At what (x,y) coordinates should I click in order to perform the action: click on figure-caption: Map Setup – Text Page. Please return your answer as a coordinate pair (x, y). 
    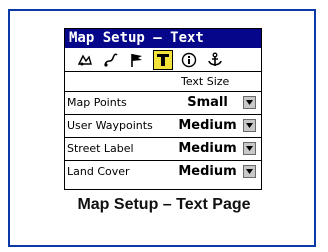
    Looking at the image, I should click on (164, 204).